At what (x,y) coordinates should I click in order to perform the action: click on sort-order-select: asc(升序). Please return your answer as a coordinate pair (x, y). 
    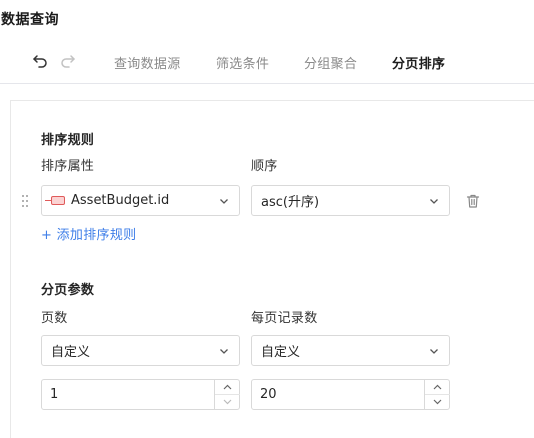
    Looking at the image, I should click on (350, 200).